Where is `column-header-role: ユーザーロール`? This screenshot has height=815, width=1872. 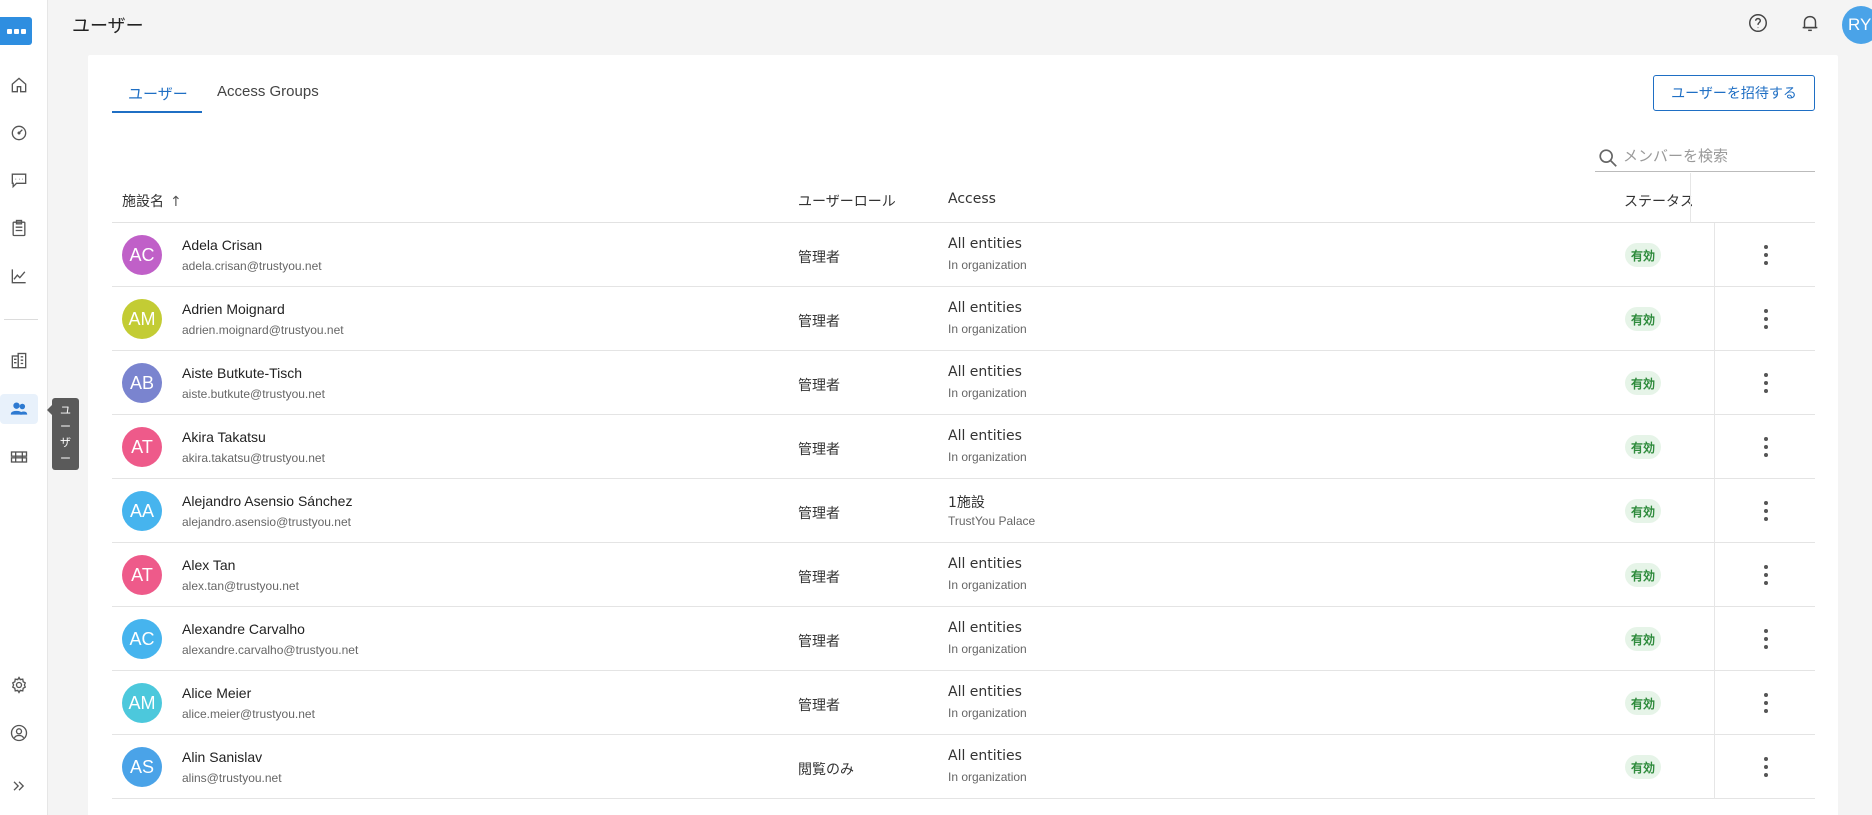 column-header-role: ユーザーロール is located at coordinates (847, 201).